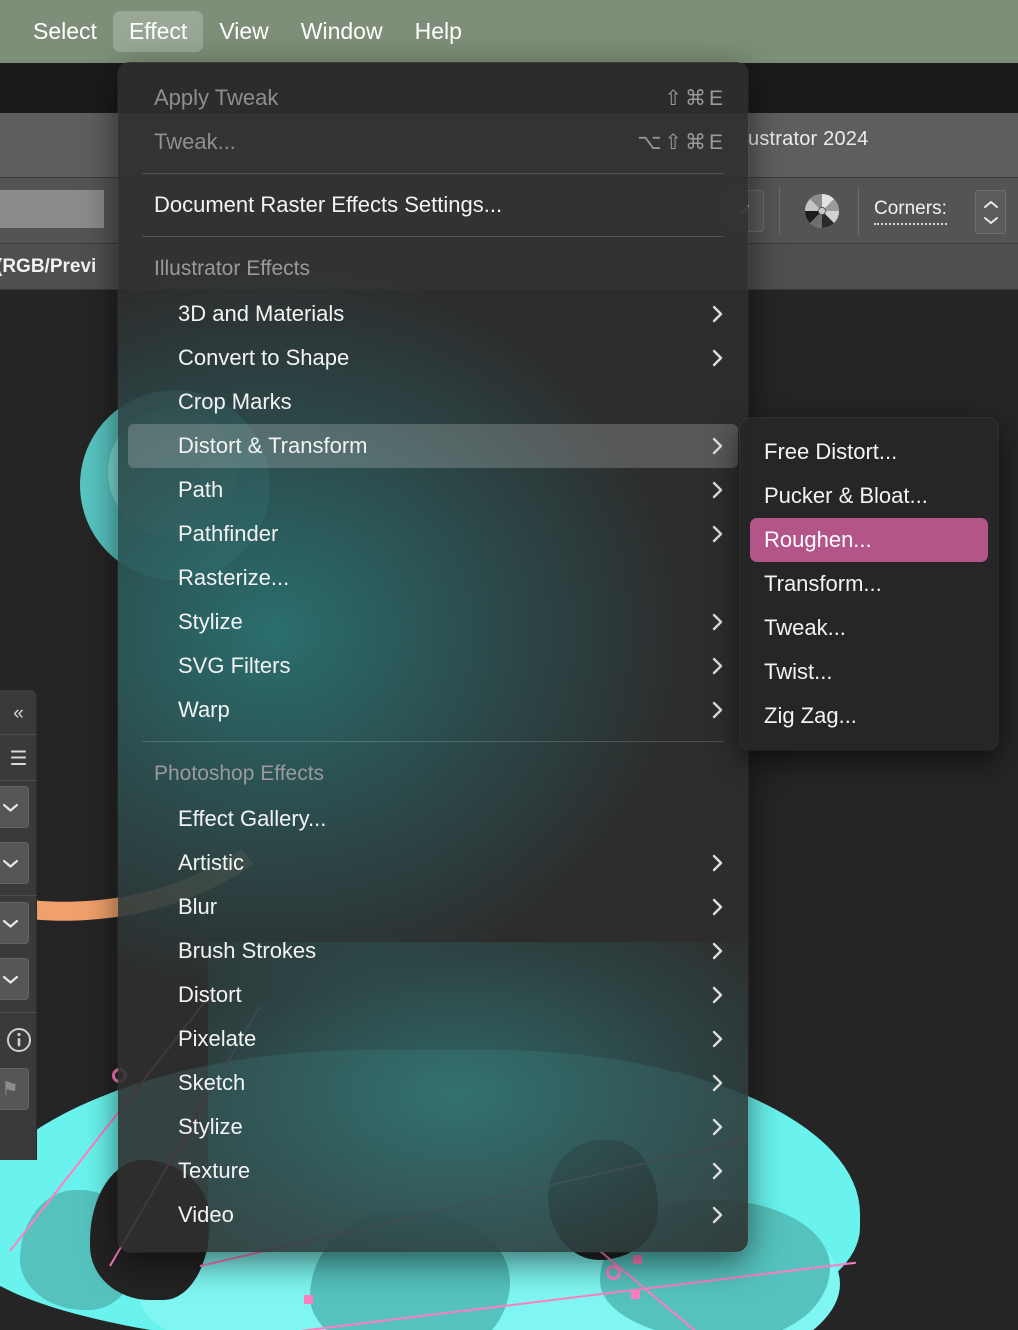  What do you see at coordinates (14, 1089) in the screenshot?
I see `artboards-panel-button: ⚑` at bounding box center [14, 1089].